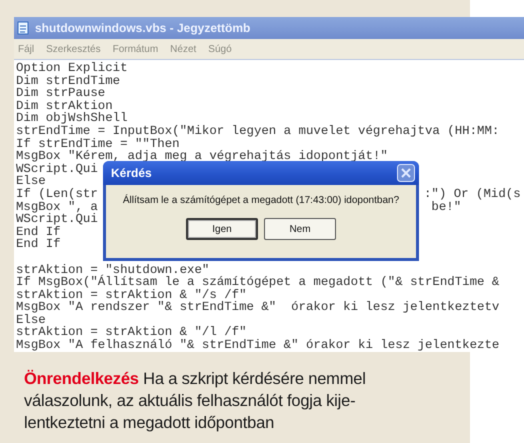  Describe the element at coordinates (26, 49) in the screenshot. I see `menu-item: Fájl` at that location.